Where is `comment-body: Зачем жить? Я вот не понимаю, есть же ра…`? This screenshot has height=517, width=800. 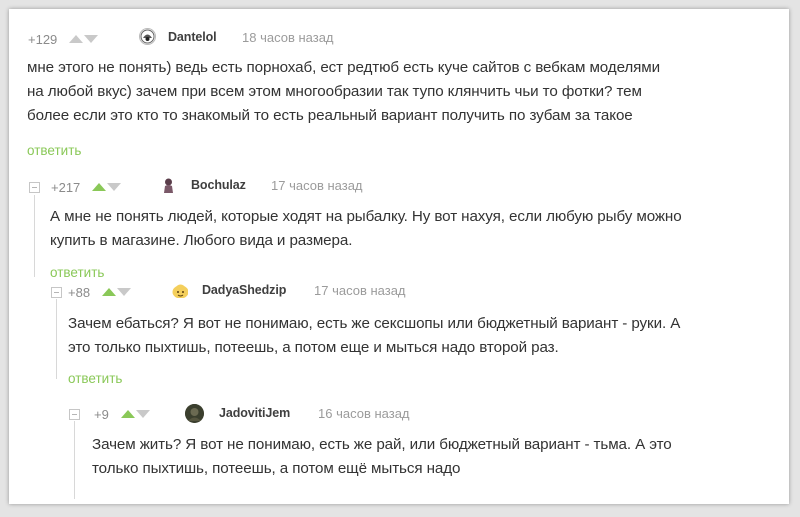 comment-body: Зачем жить? Я вот не понимаю, есть же ра… is located at coordinates (437, 457).